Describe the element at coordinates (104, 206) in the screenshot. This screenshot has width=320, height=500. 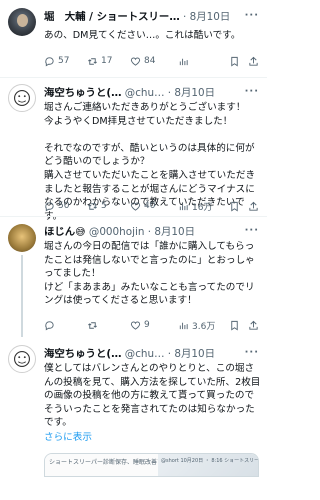
I see `retweet-count: 5` at that location.